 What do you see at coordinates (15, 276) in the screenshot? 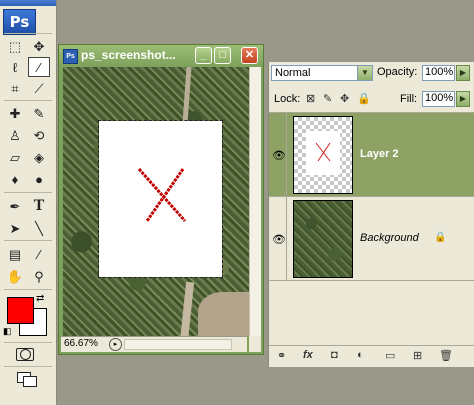
I see `hand-icon: ✋` at bounding box center [15, 276].